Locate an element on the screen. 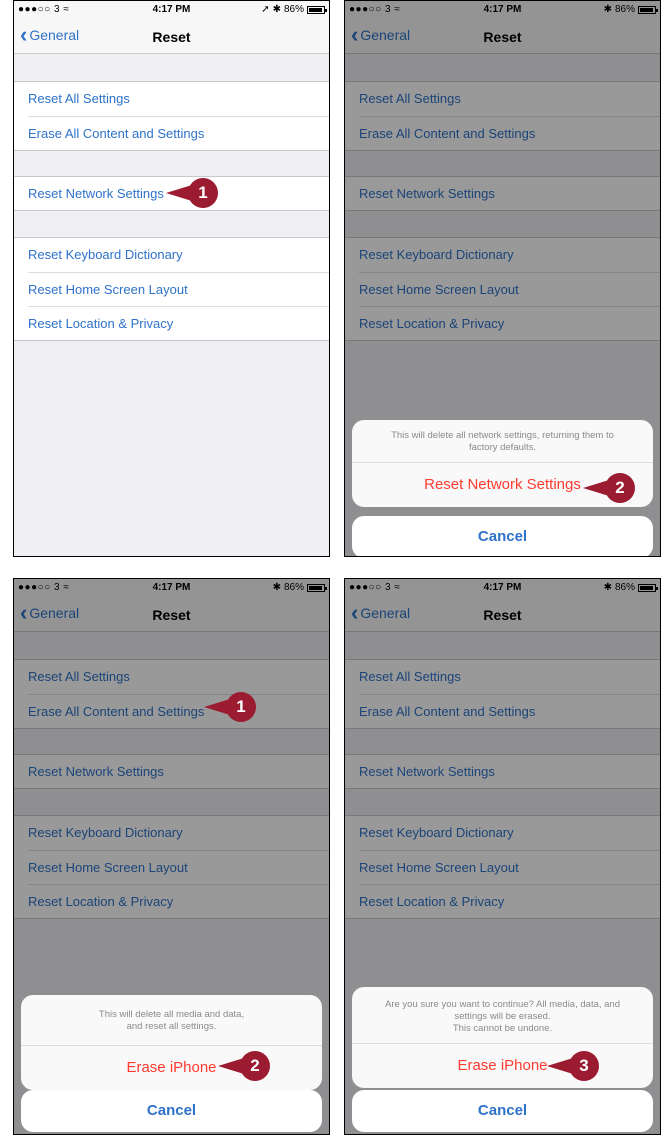  reset-location-privacy-row: Reset Location & Privacy is located at coordinates (178, 323).